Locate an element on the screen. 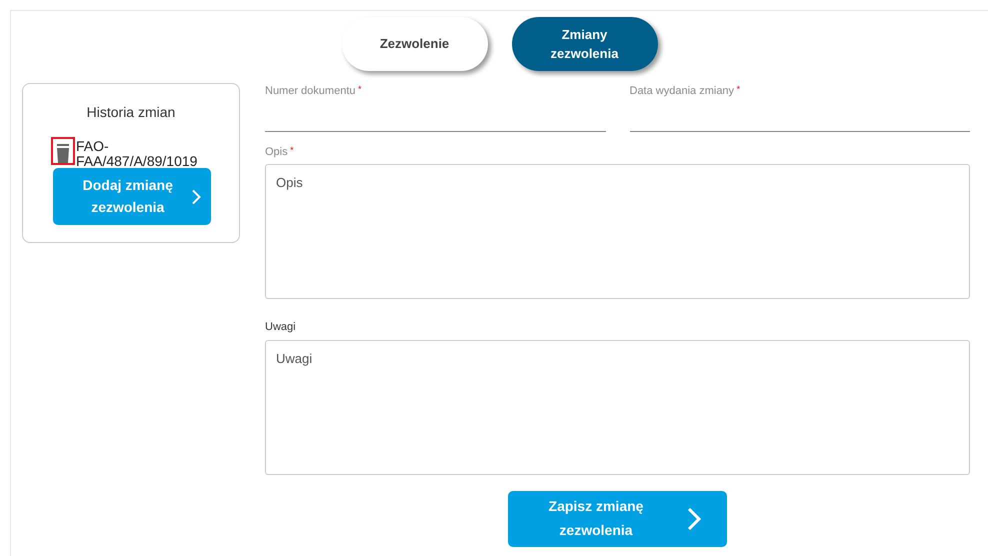  tab: Zezwolenie is located at coordinates (415, 44).